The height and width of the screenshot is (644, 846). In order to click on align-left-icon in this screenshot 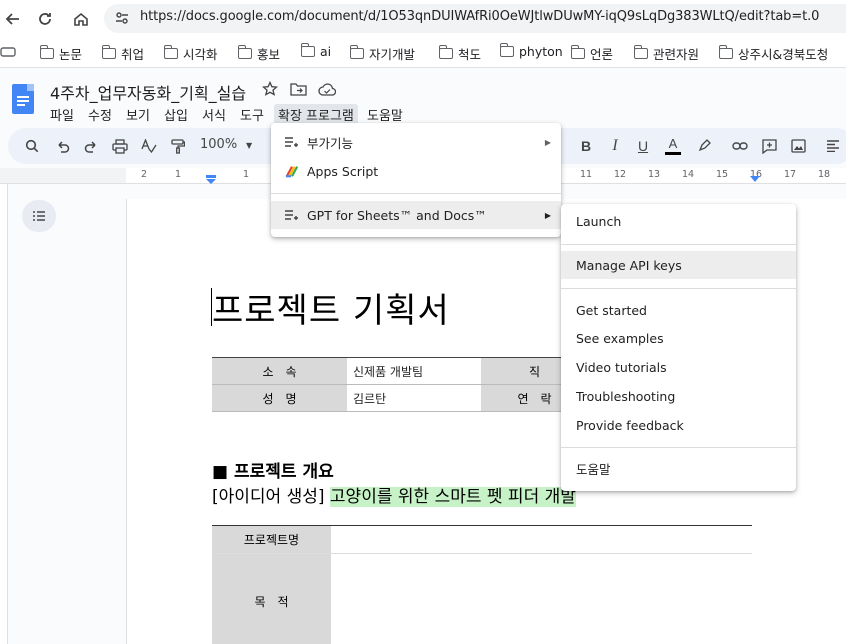, I will do `click(833, 146)`.